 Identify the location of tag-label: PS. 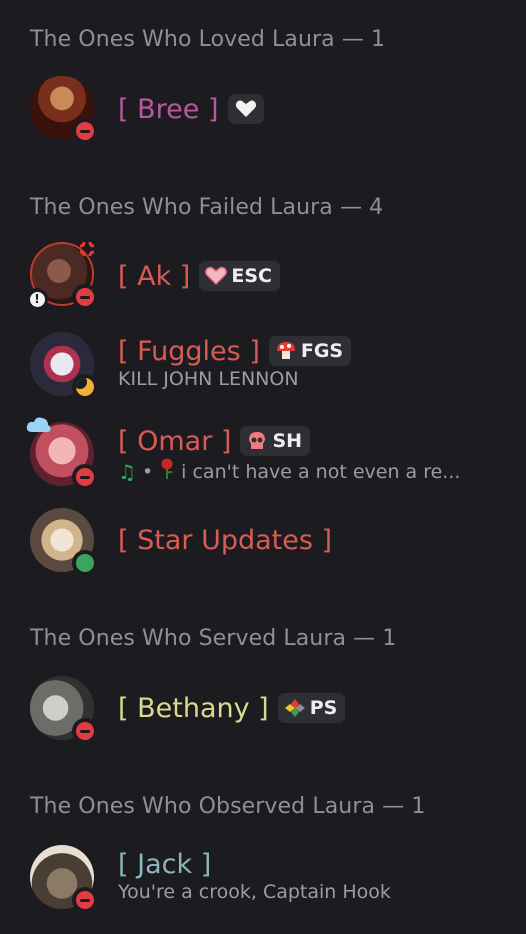
(323, 708).